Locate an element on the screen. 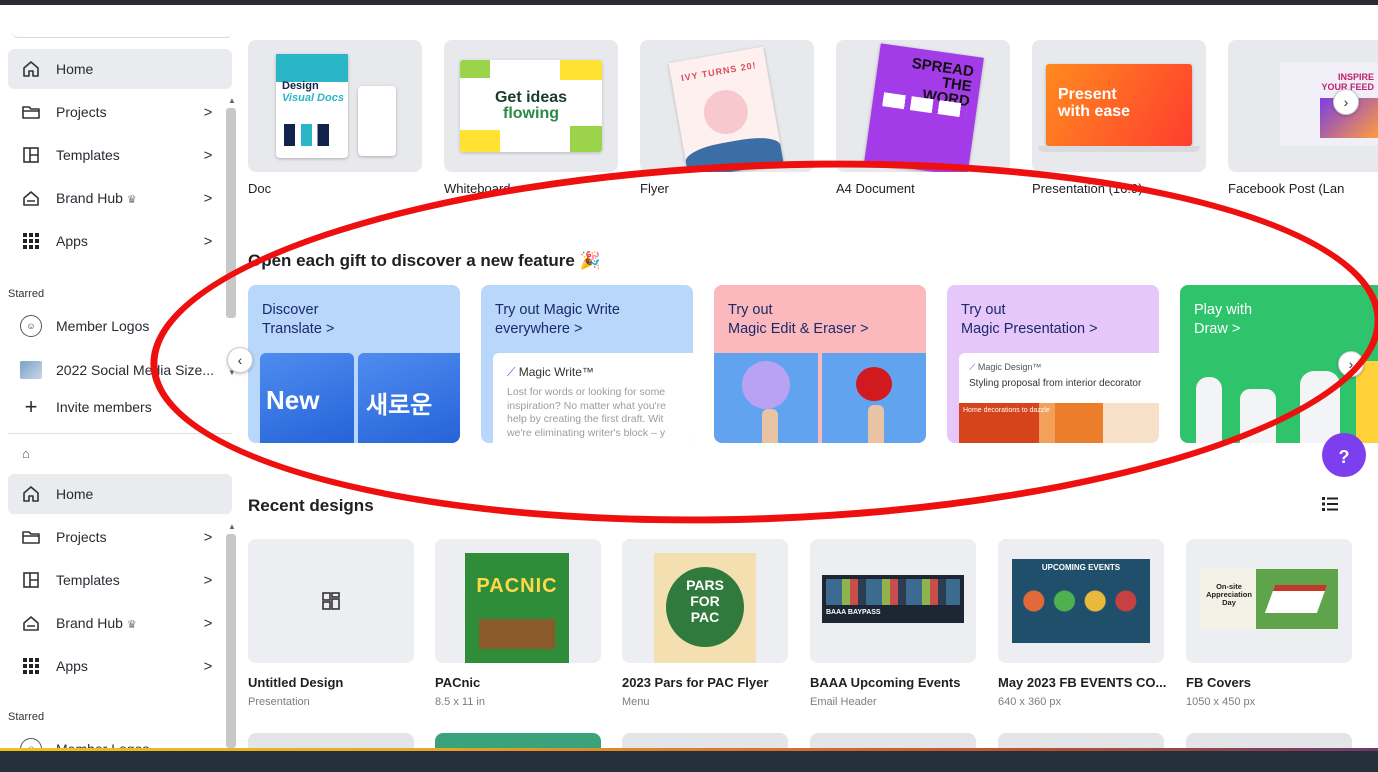 The image size is (1378, 772). template-card-flyer: IVY TURNS 20! is located at coordinates (727, 106).